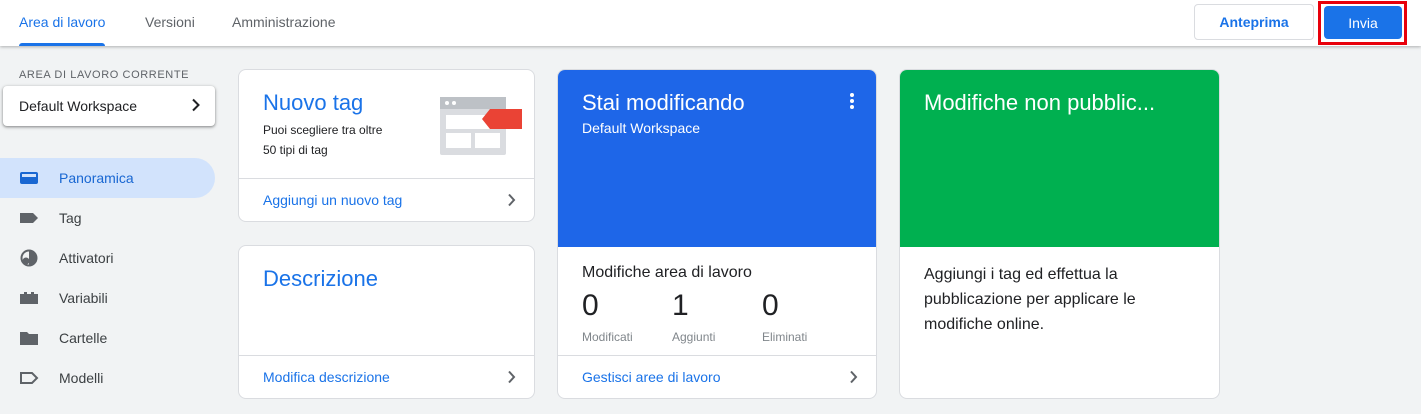  I want to click on preview-button: Anteprima, so click(1254, 22).